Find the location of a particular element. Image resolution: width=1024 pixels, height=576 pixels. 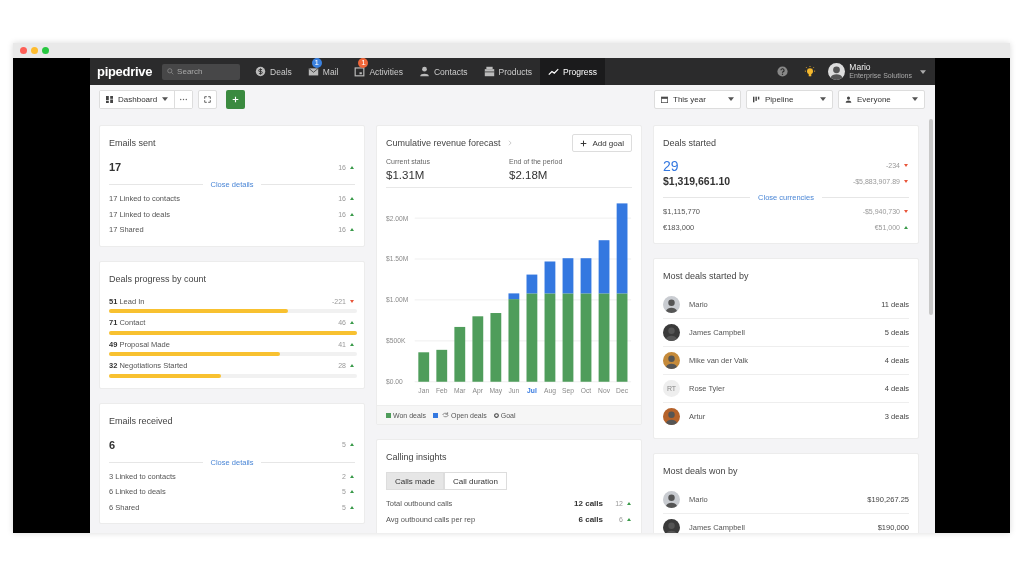

filter-dropdown: Pipeline is located at coordinates (789, 99).